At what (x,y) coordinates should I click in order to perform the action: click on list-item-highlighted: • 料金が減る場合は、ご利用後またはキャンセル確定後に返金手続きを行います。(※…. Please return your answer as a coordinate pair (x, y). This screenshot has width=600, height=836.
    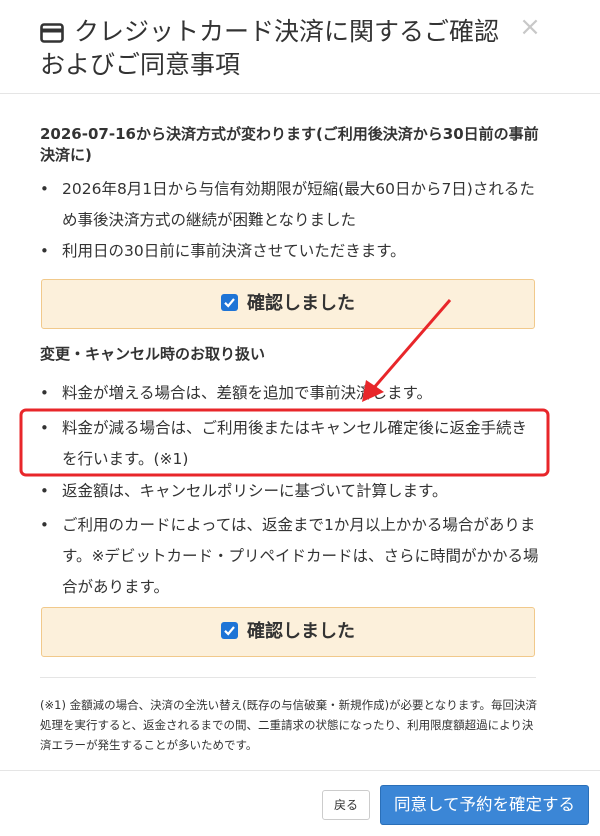
    Looking at the image, I should click on (290, 444).